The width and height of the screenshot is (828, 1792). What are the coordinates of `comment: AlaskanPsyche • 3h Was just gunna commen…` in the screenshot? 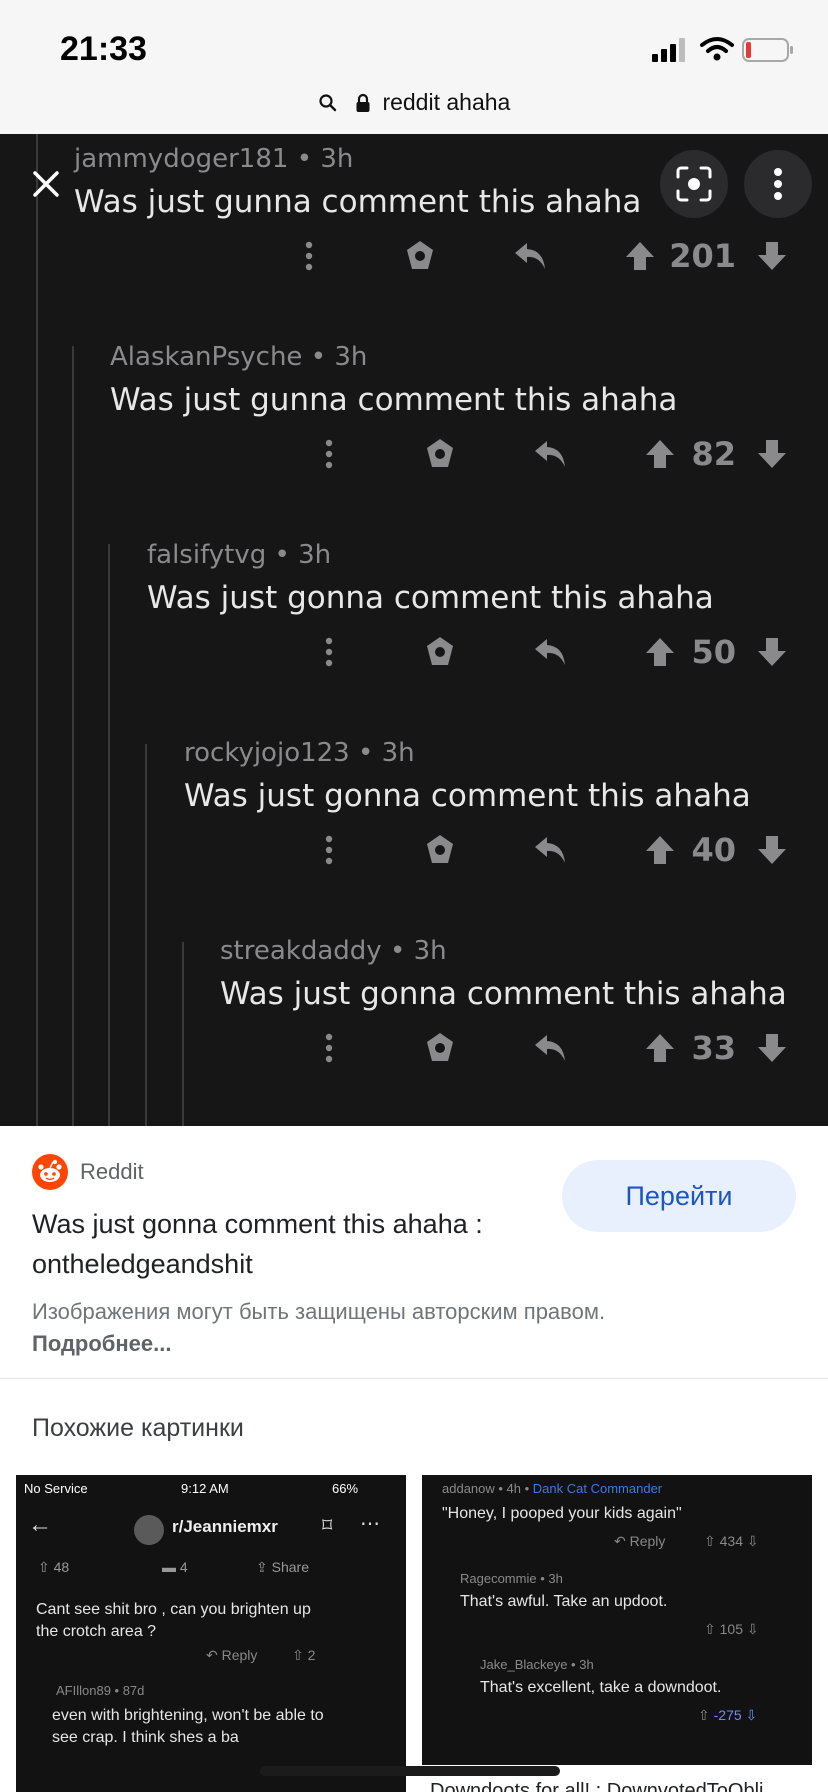 It's located at (469, 380).